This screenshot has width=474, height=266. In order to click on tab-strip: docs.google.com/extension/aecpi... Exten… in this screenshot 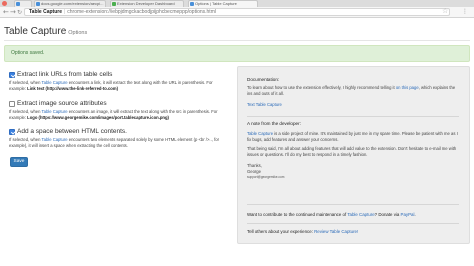, I will do `click(237, 3)`.